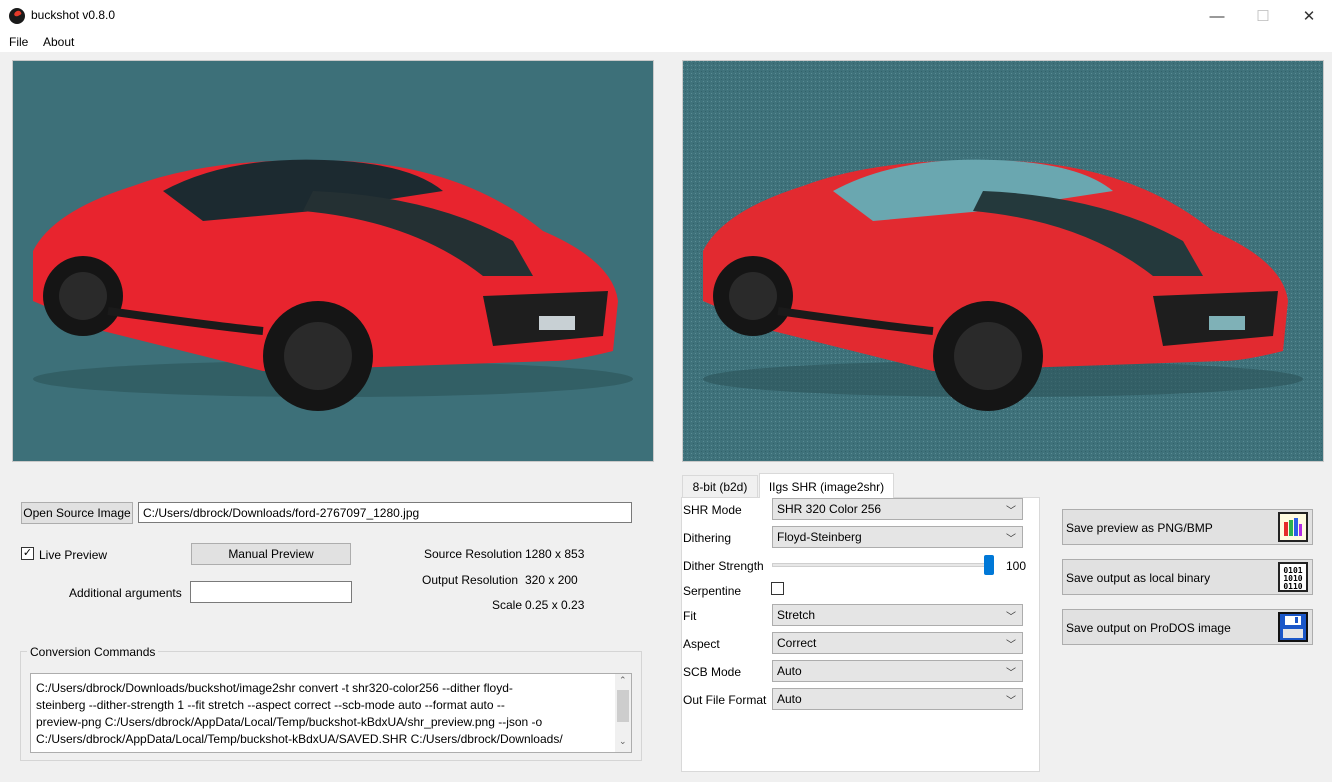  Describe the element at coordinates (1148, 628) in the screenshot. I see `save-prodos-label: Save output on ProDOS image` at that location.